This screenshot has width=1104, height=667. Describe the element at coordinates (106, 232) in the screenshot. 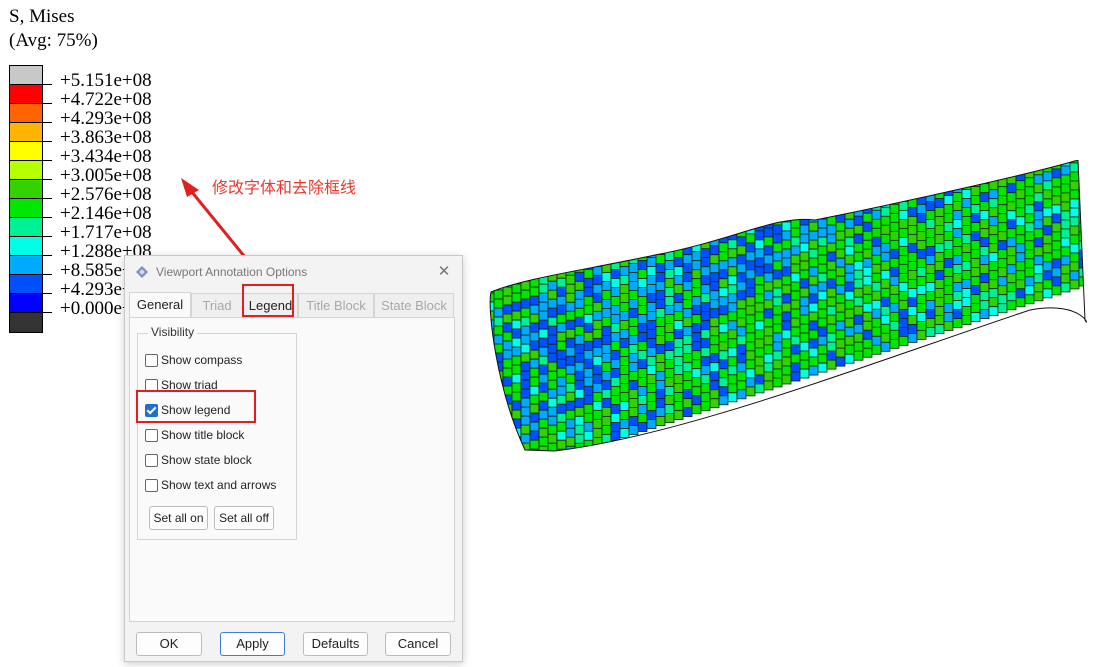

I see `legend-value: +1.717e+08` at that location.